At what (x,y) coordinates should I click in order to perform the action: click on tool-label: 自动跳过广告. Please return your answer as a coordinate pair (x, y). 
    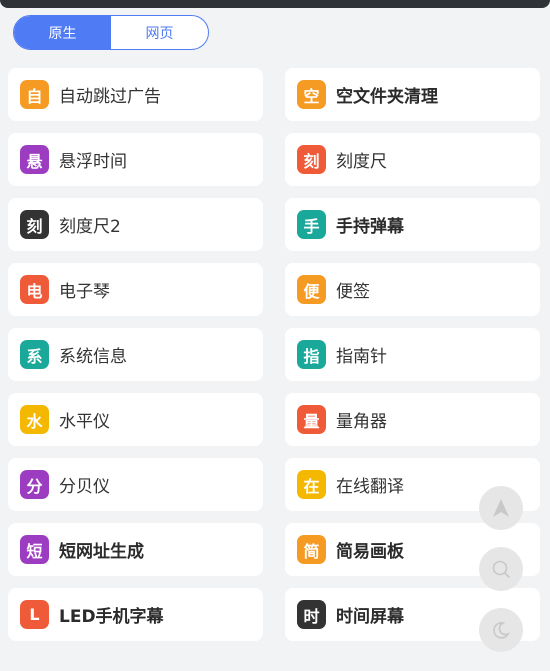
    Looking at the image, I should click on (110, 97).